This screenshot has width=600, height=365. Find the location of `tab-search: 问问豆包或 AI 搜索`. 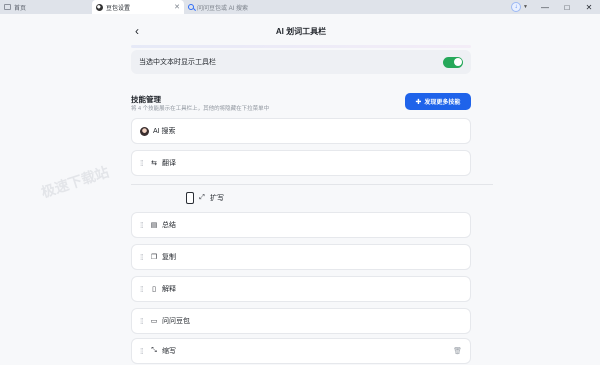

tab-search: 问问豆包或 AI 搜索 is located at coordinates (264, 7).